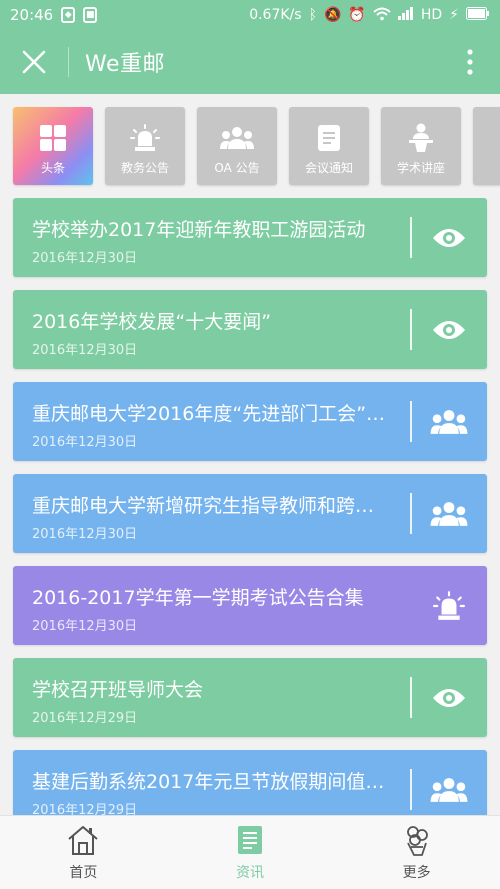  What do you see at coordinates (486, 146) in the screenshot?
I see `tab-more-category: 综` at bounding box center [486, 146].